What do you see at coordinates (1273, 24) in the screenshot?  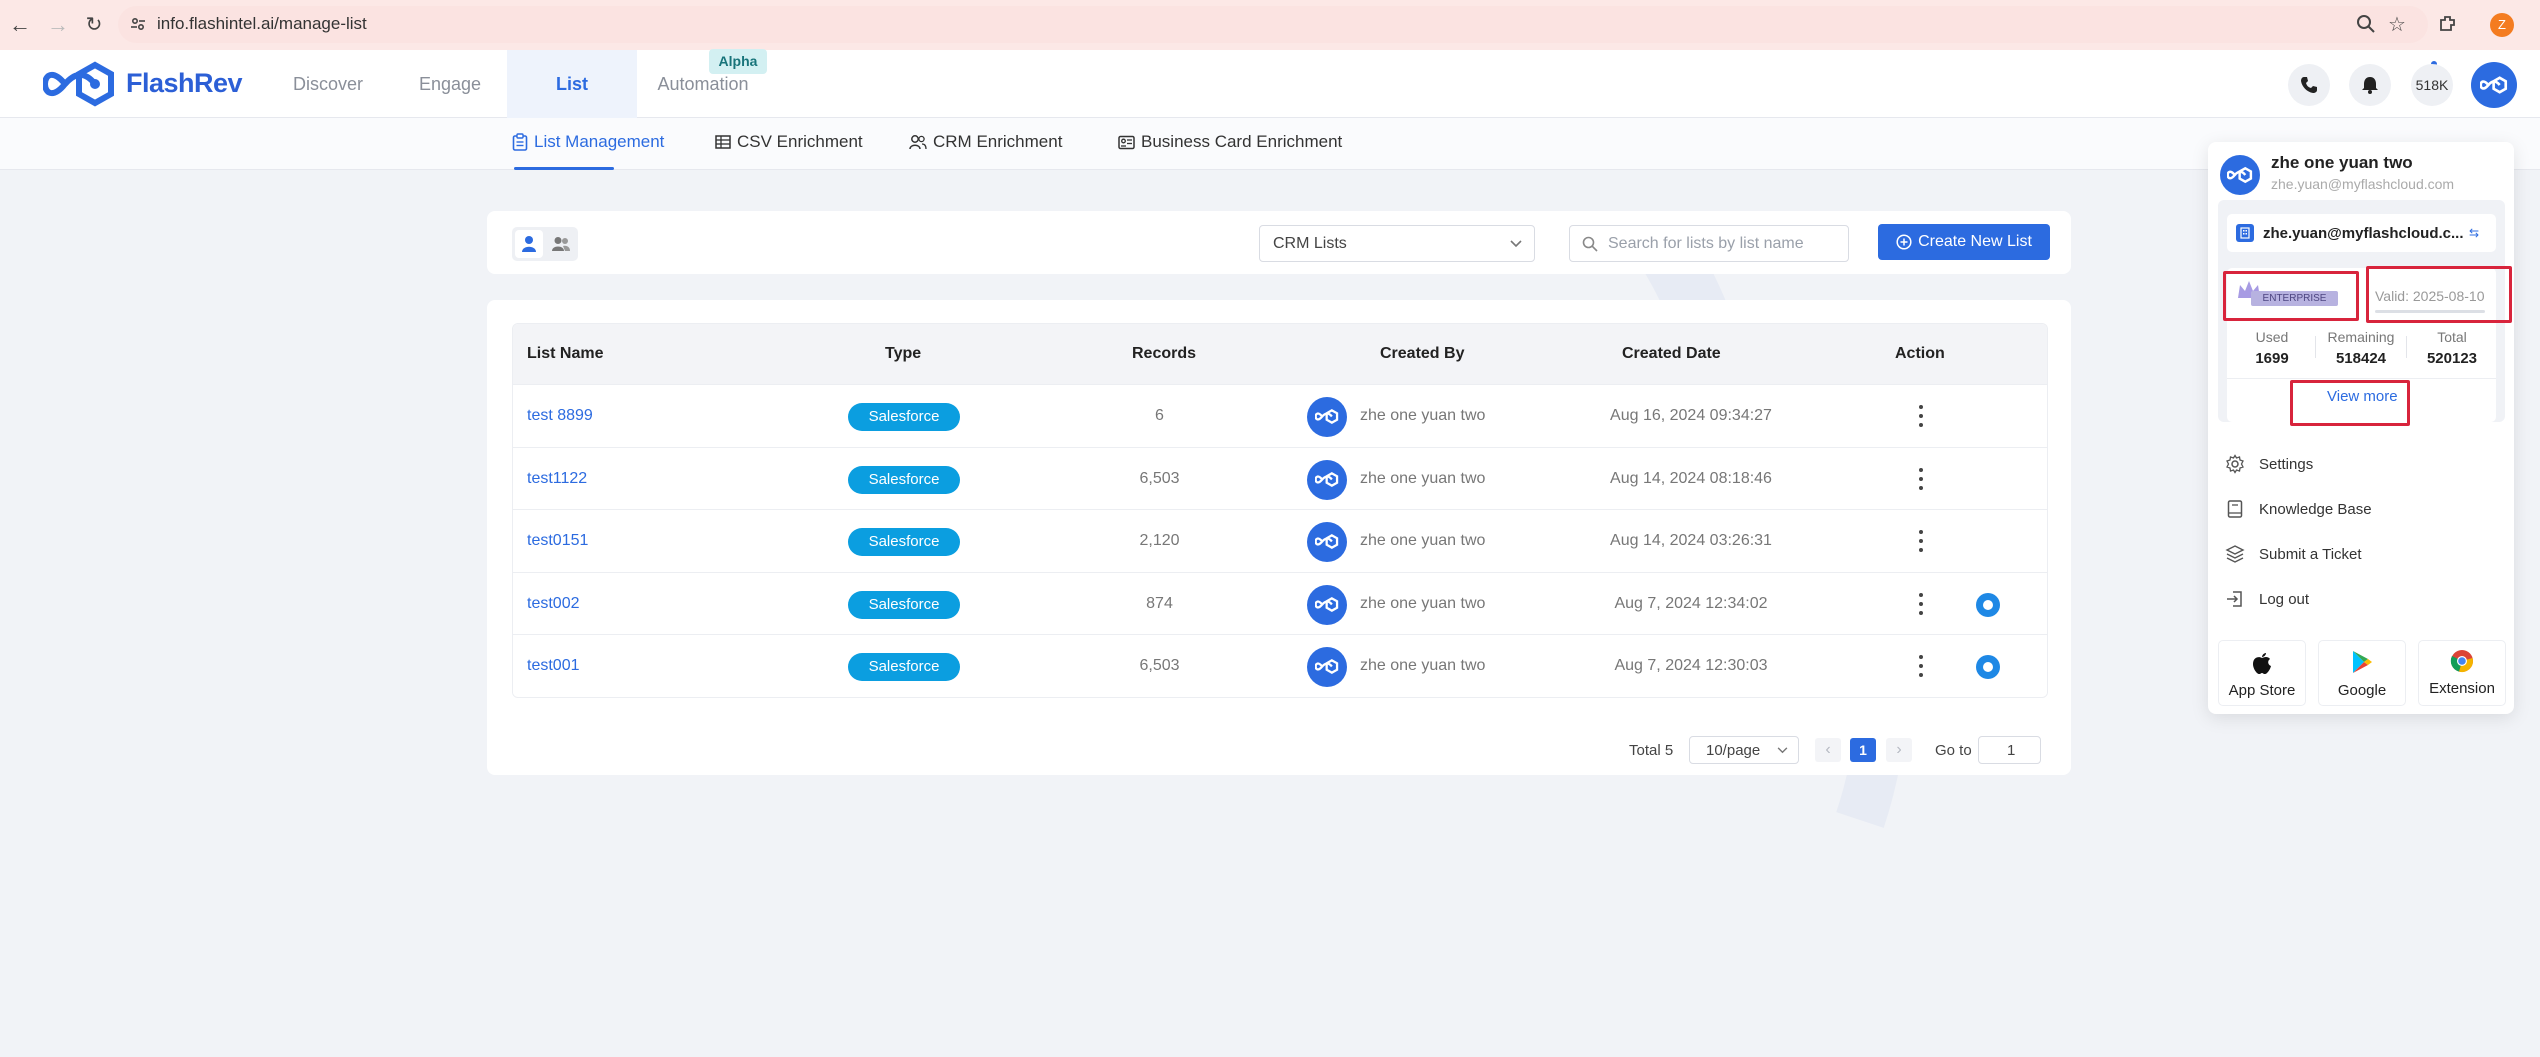 I see `address-bar` at bounding box center [1273, 24].